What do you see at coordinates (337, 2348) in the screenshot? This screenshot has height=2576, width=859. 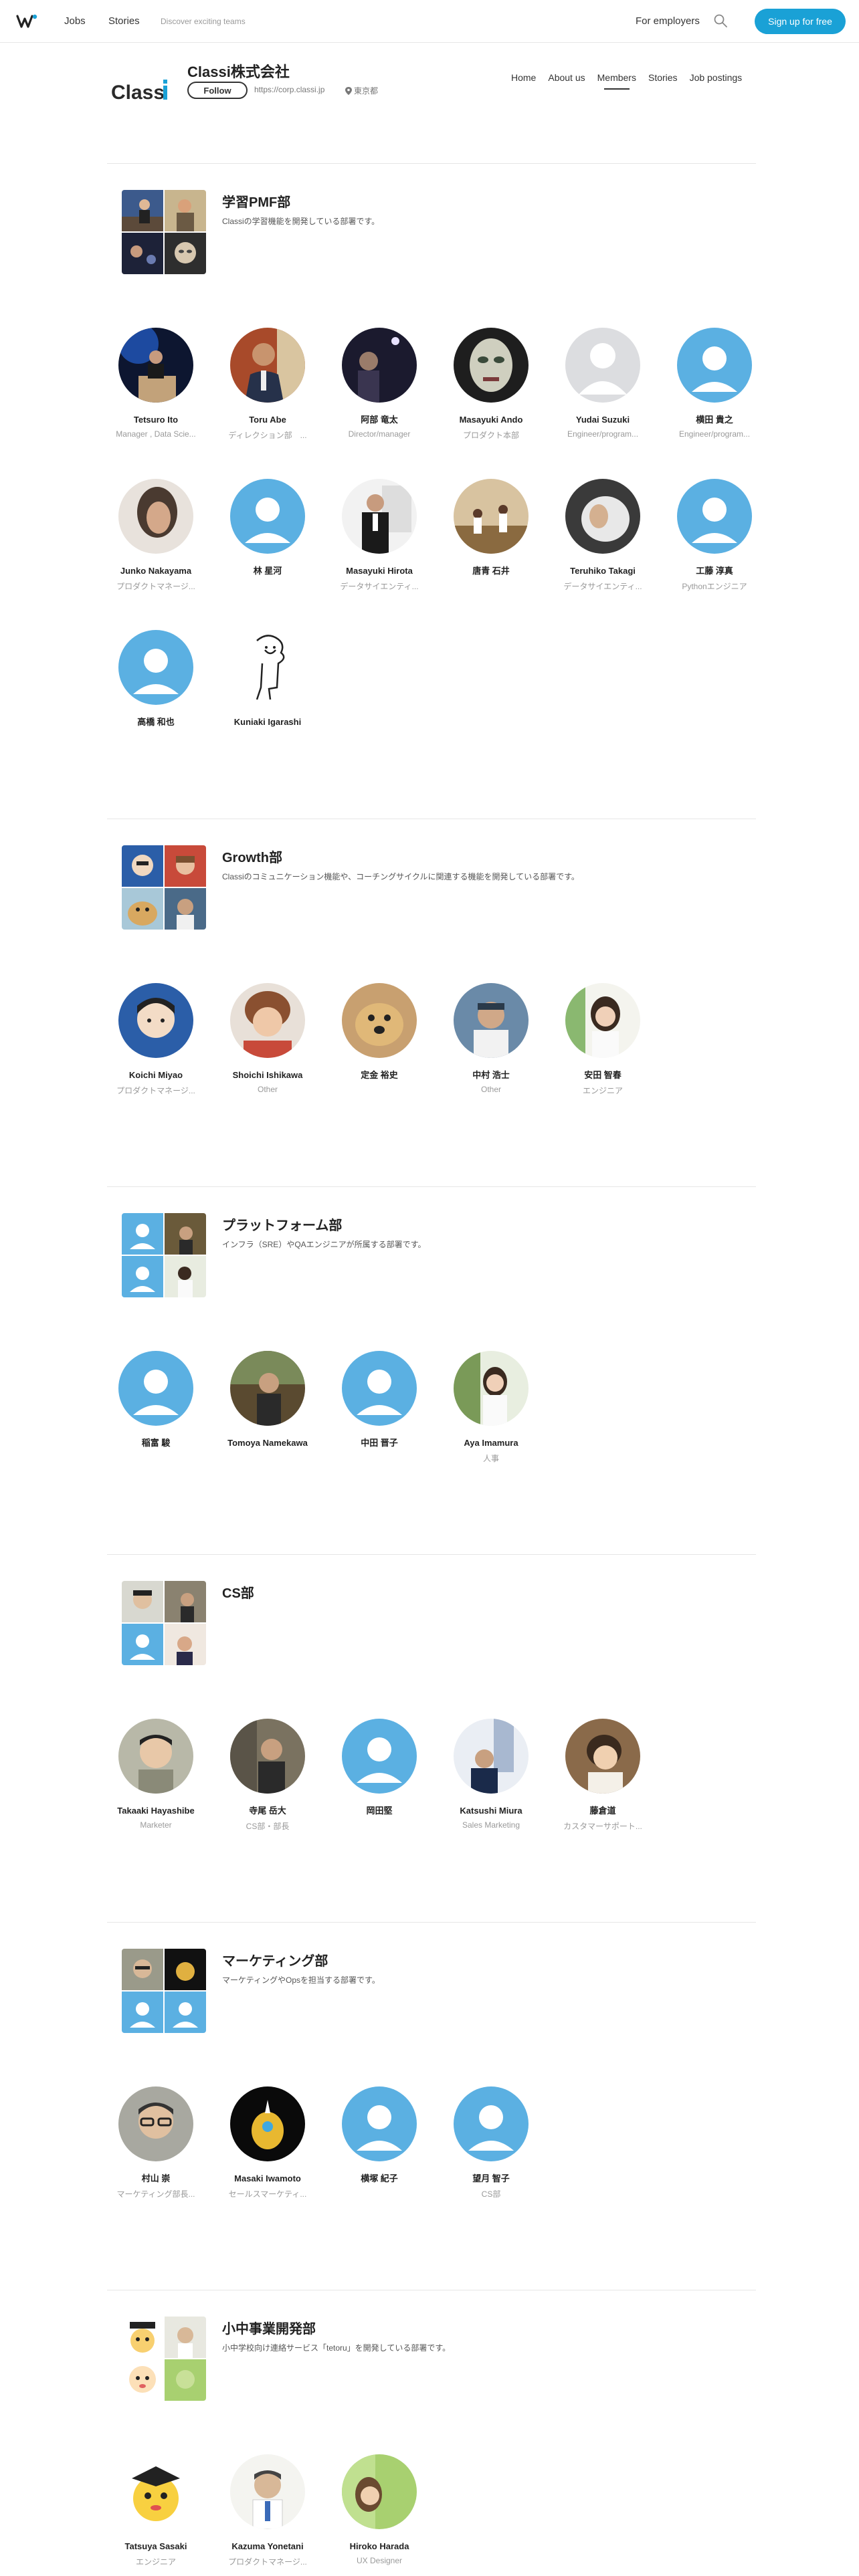 I see `team-description: 小中学校向け連絡サービス「tetoru」を開発している部署です。` at bounding box center [337, 2348].